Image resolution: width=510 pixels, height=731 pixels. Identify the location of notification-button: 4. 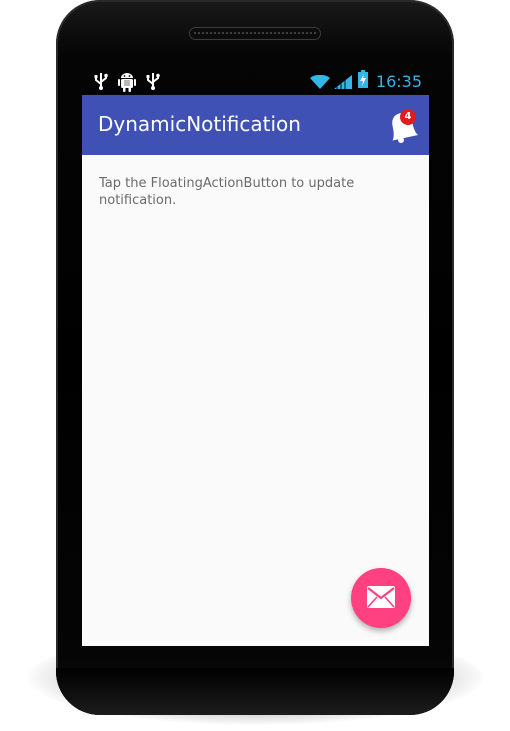
(404, 127).